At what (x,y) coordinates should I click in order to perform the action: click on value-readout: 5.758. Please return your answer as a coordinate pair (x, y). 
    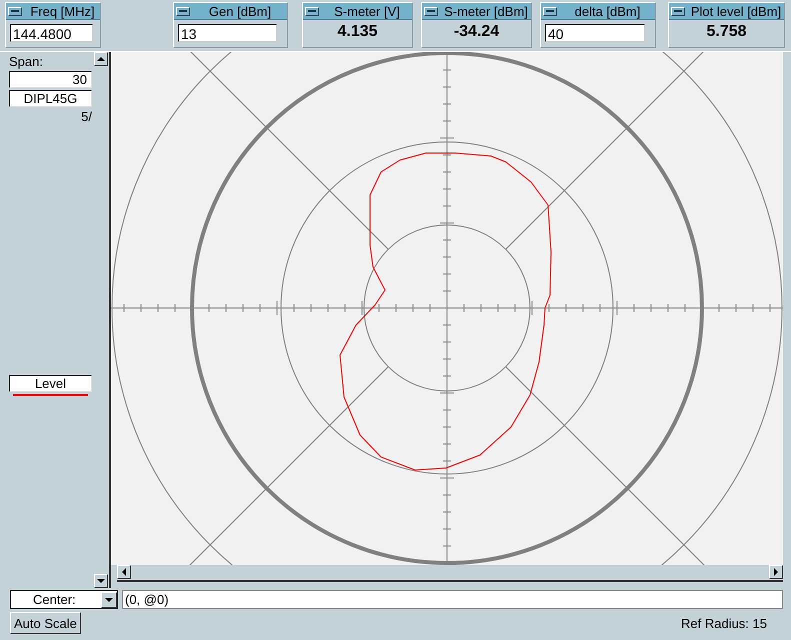
    Looking at the image, I should click on (726, 32).